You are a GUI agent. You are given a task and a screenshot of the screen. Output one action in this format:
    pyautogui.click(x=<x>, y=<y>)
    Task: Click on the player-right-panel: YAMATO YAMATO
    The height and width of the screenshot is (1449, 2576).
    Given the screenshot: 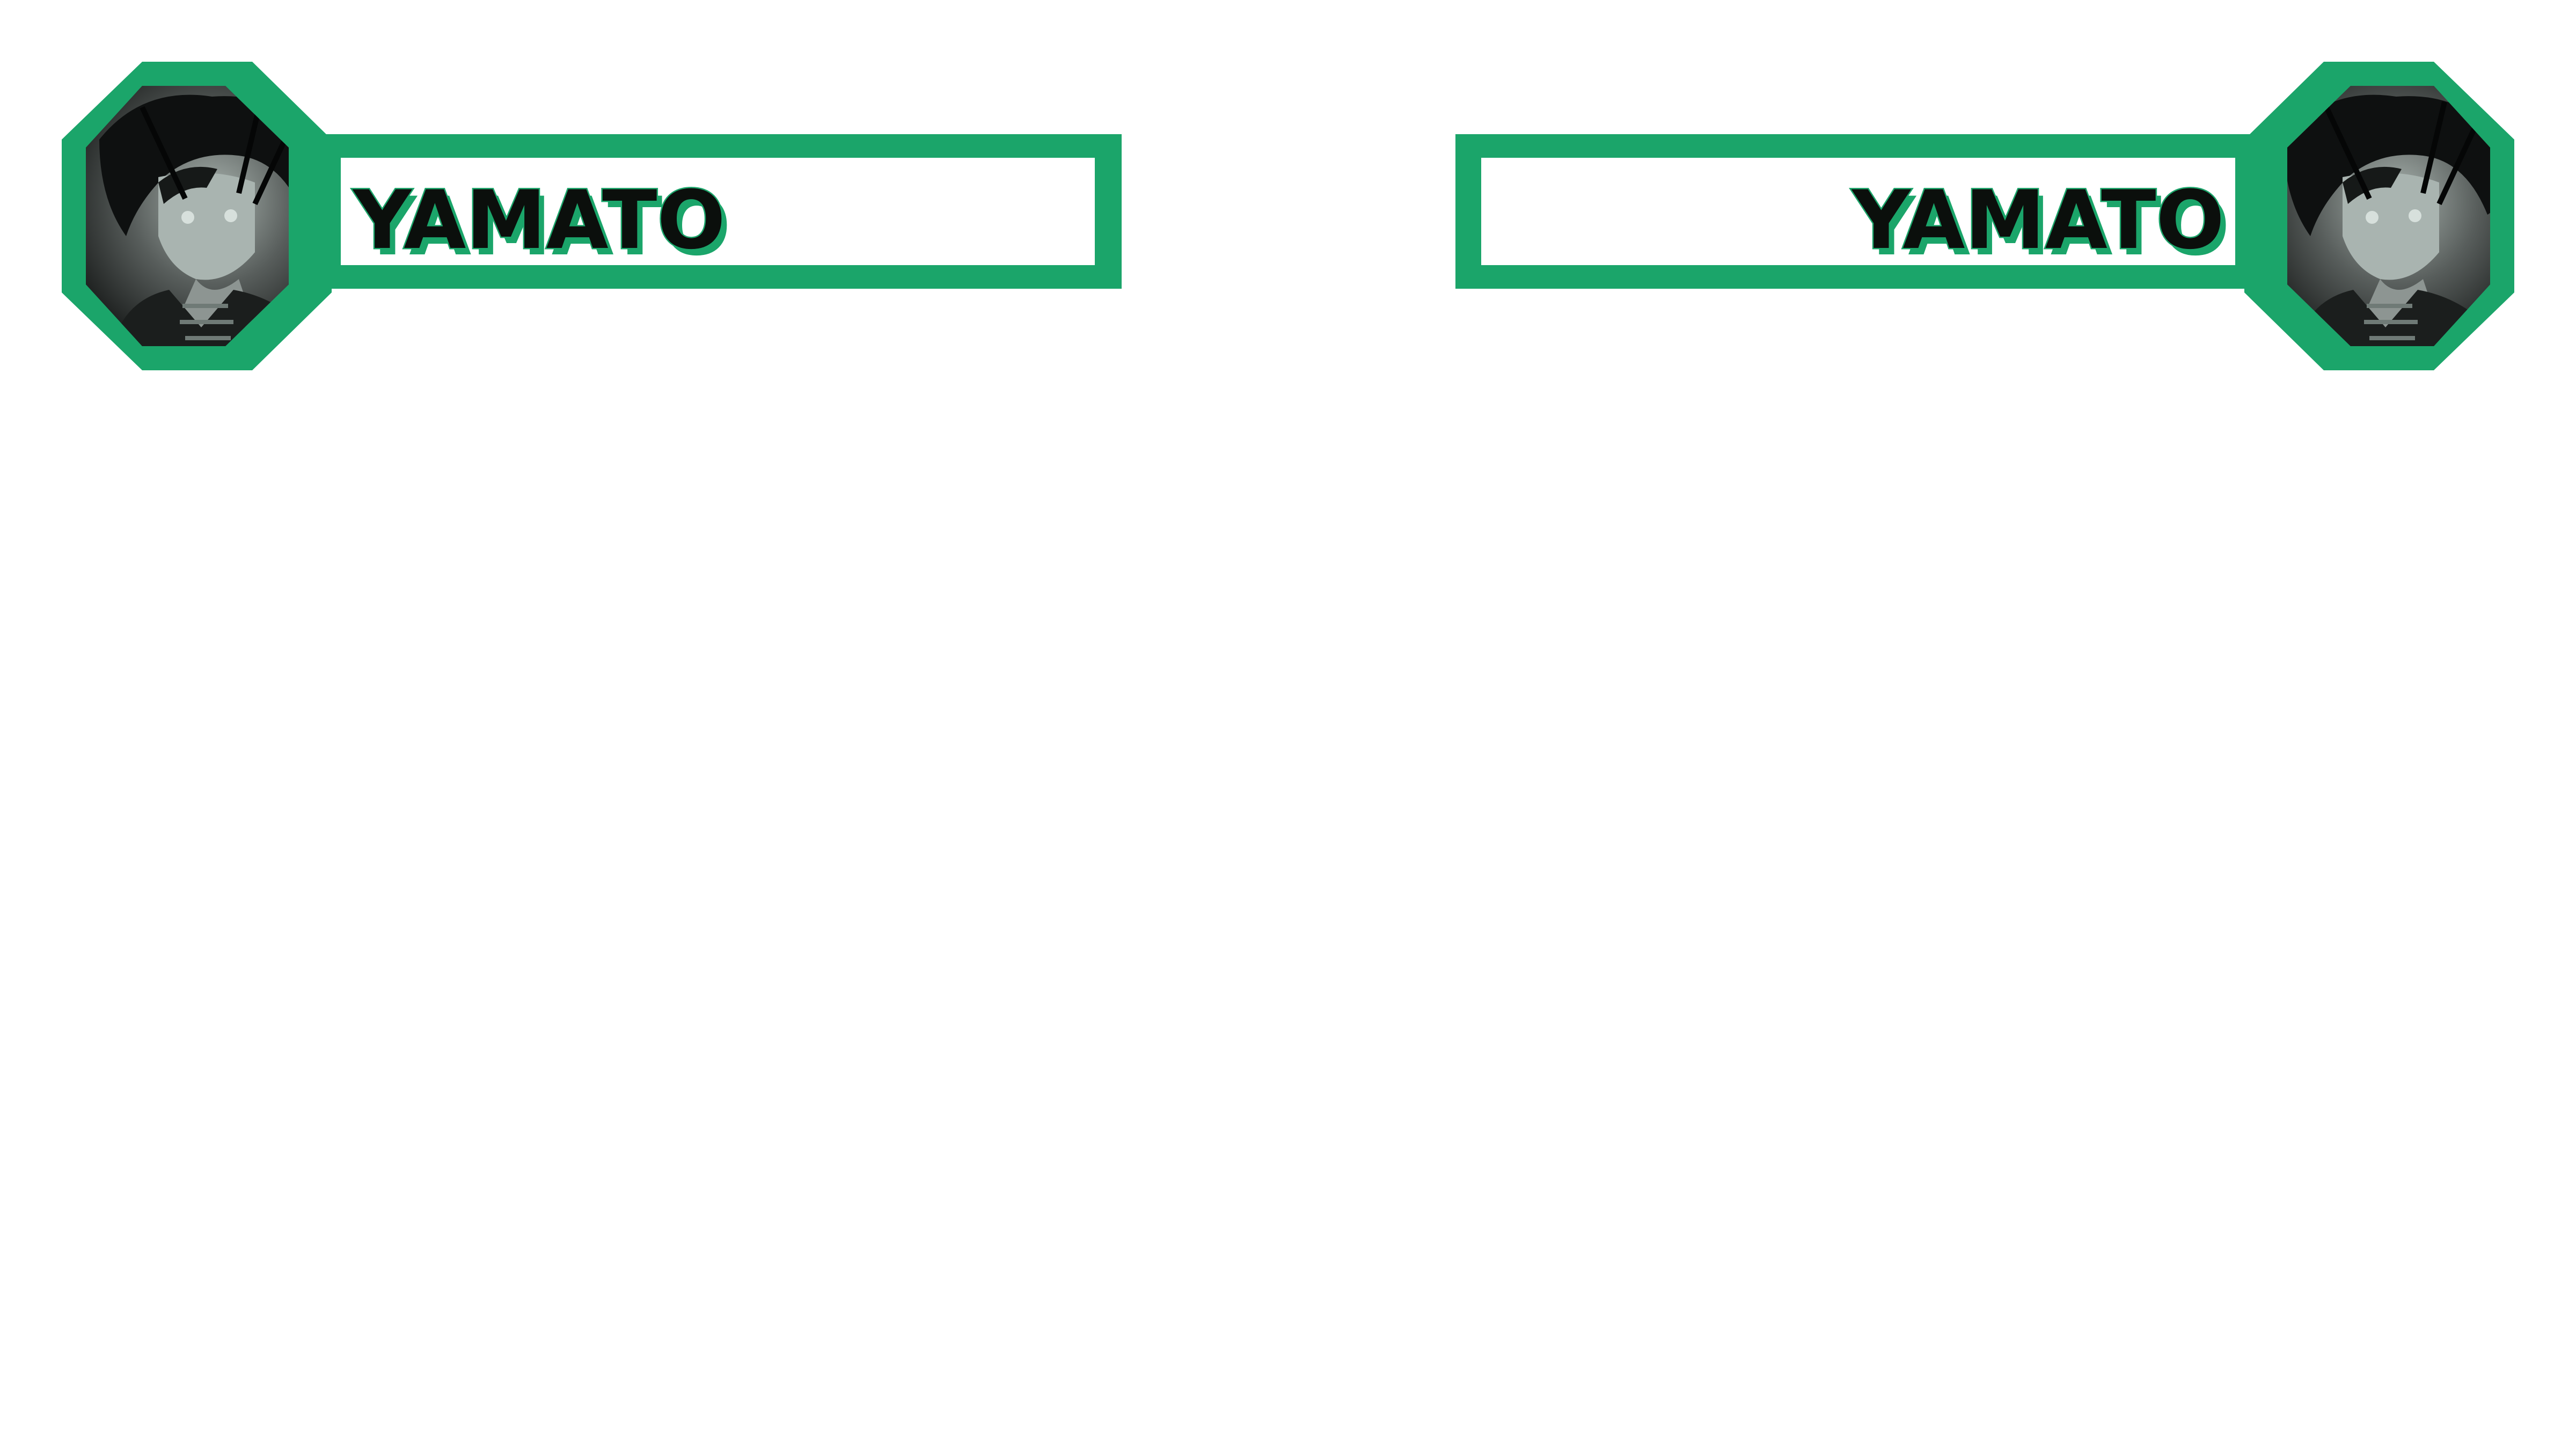 What is the action you would take?
    pyautogui.click(x=1984, y=216)
    